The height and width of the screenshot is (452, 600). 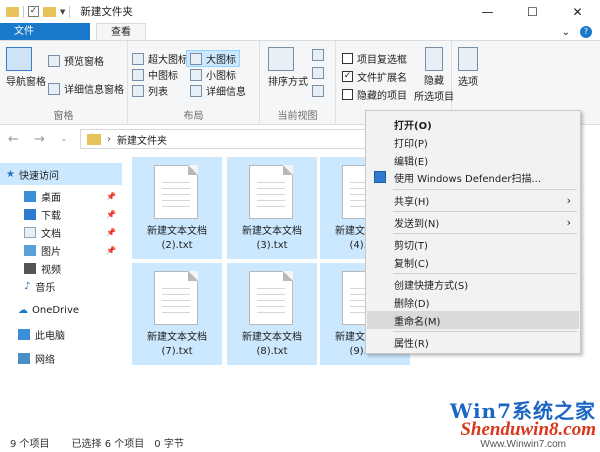 I want to click on hide-selected-icon, so click(x=434, y=59).